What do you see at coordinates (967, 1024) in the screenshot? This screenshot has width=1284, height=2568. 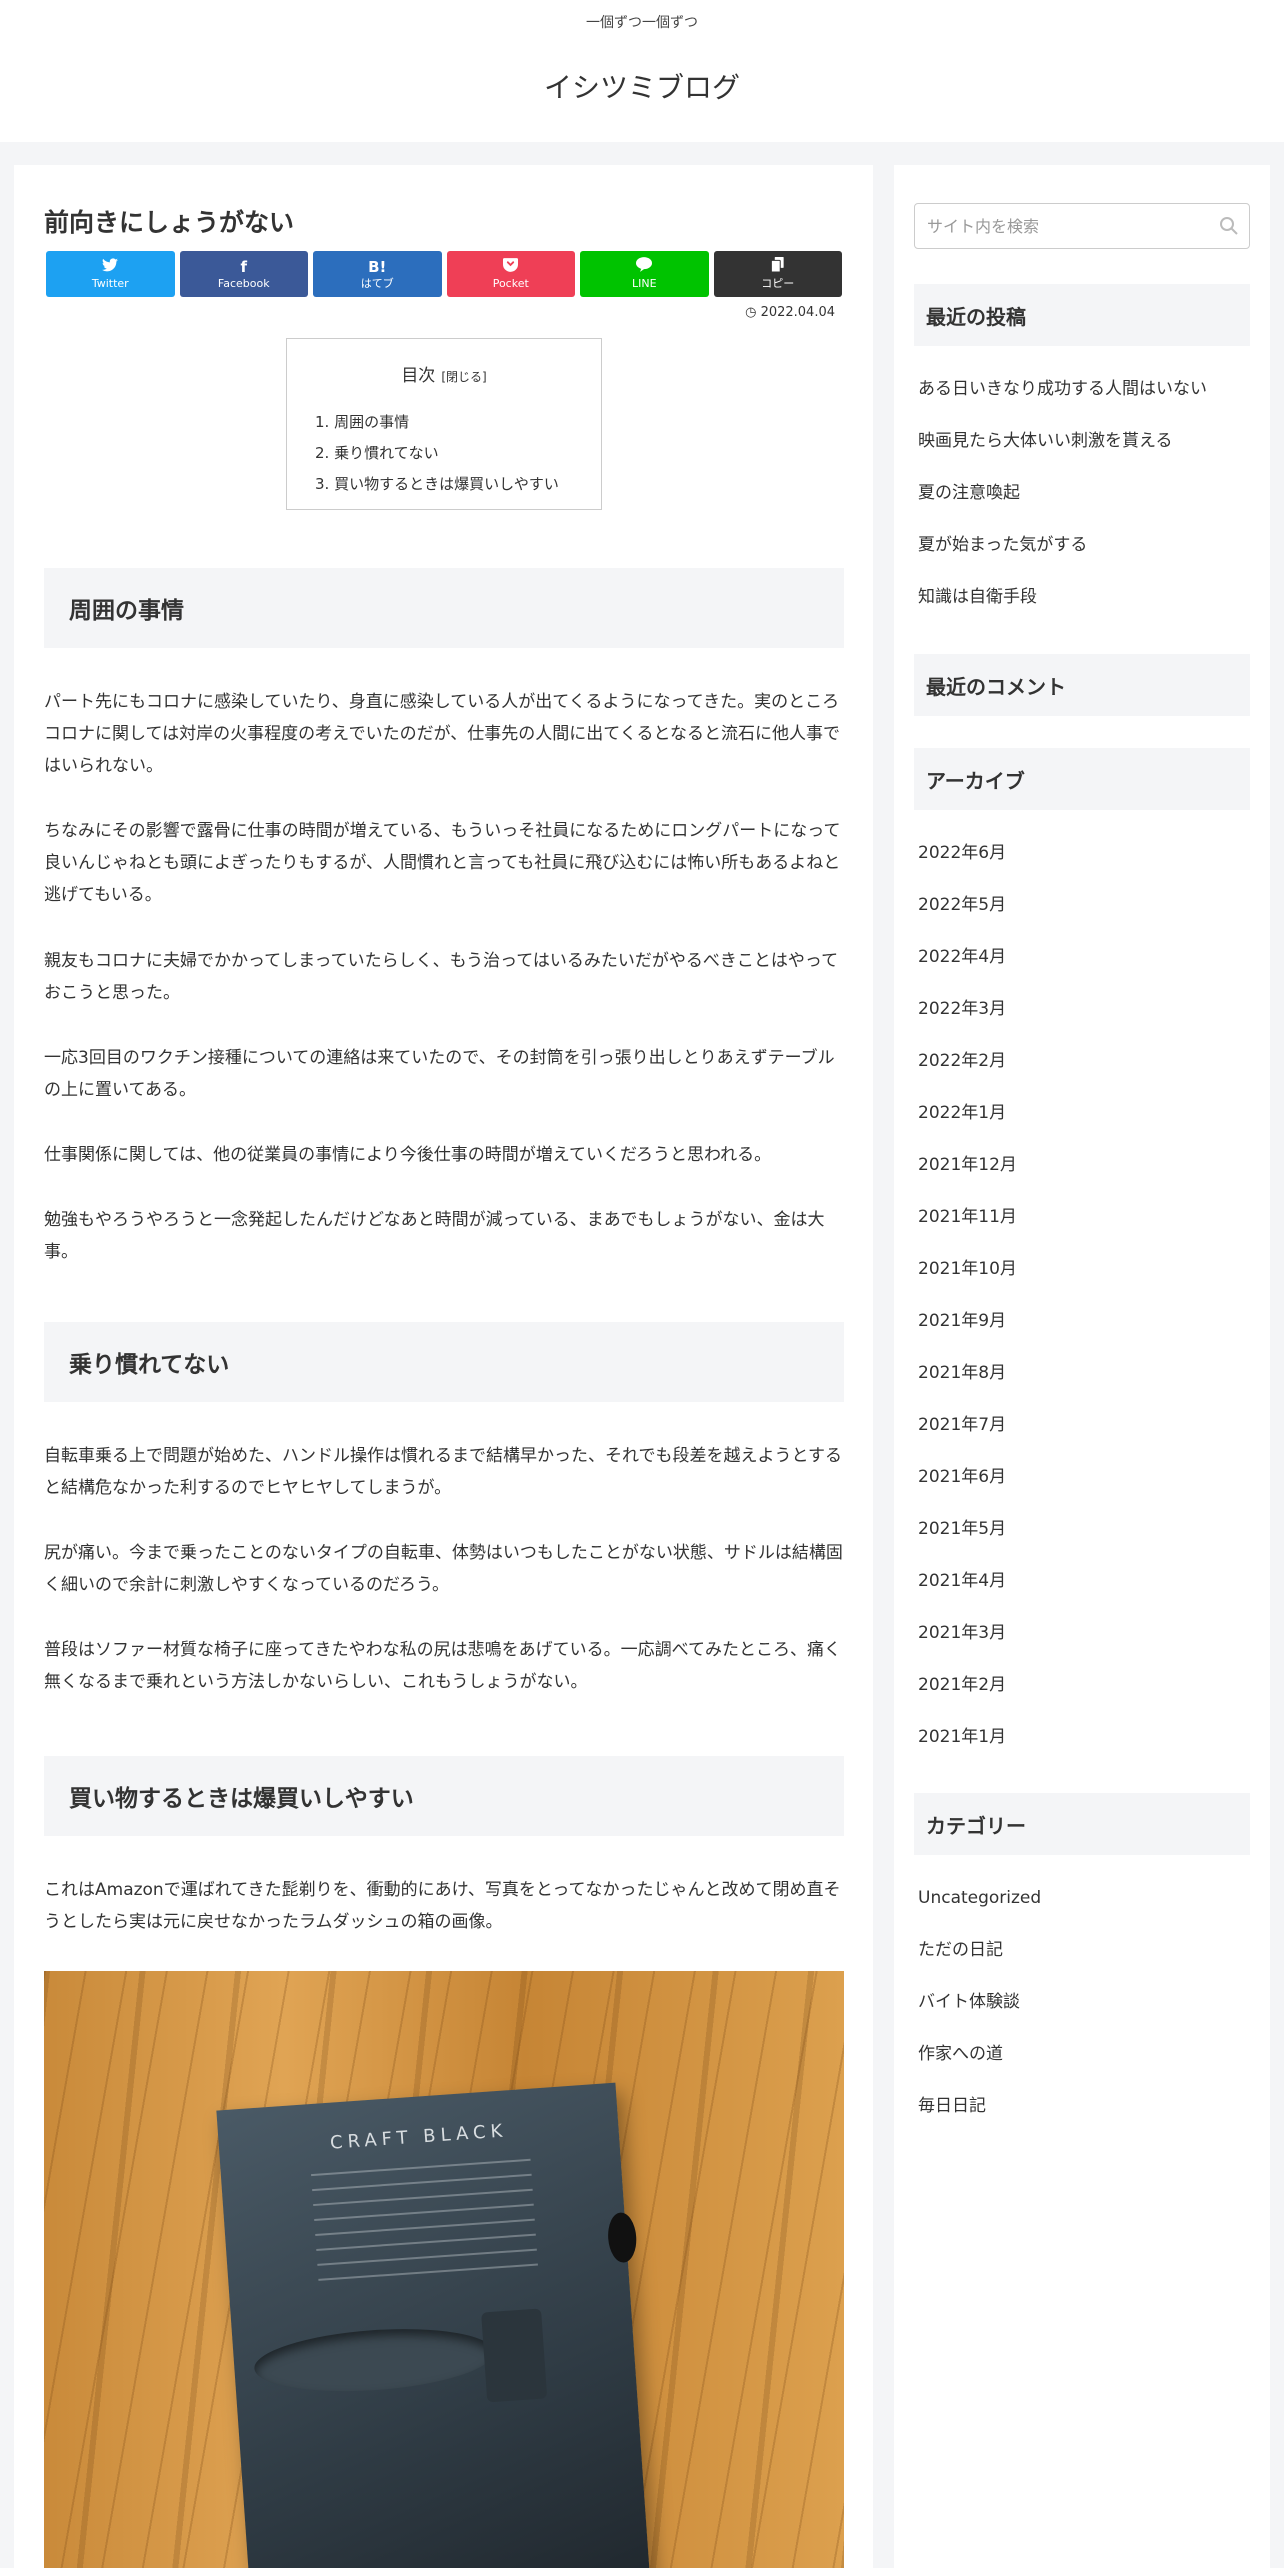 I see `archive-link: 2022年3月` at bounding box center [967, 1024].